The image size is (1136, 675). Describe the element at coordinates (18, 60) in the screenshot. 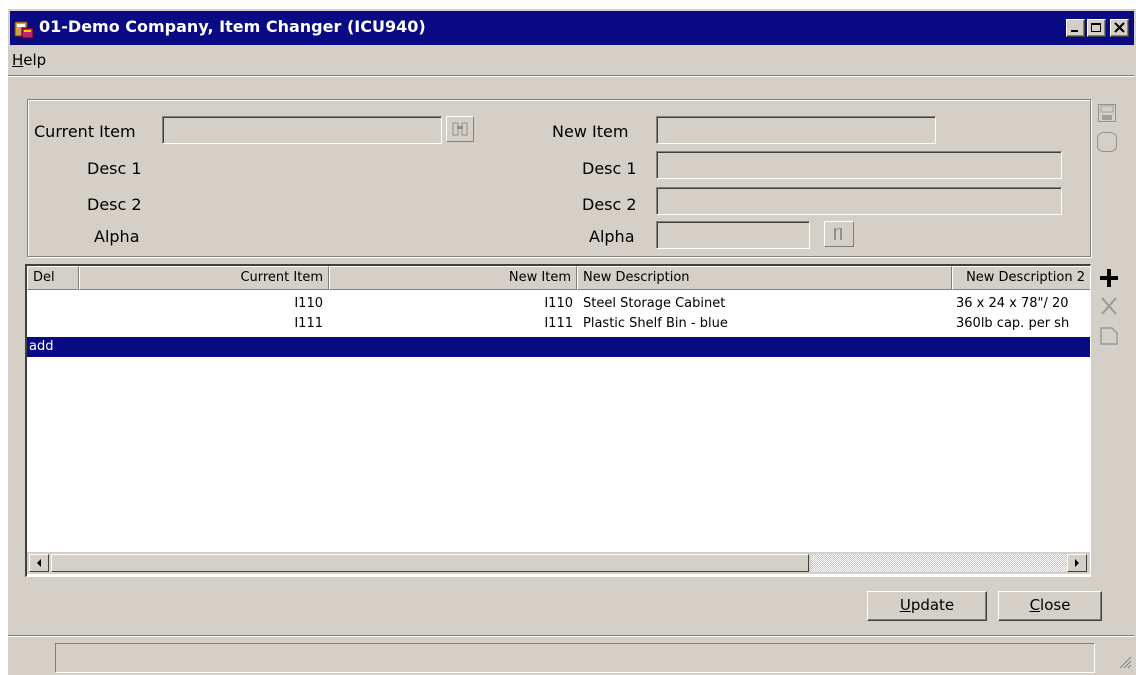

I see `menu-help-mnemonic: H` at that location.